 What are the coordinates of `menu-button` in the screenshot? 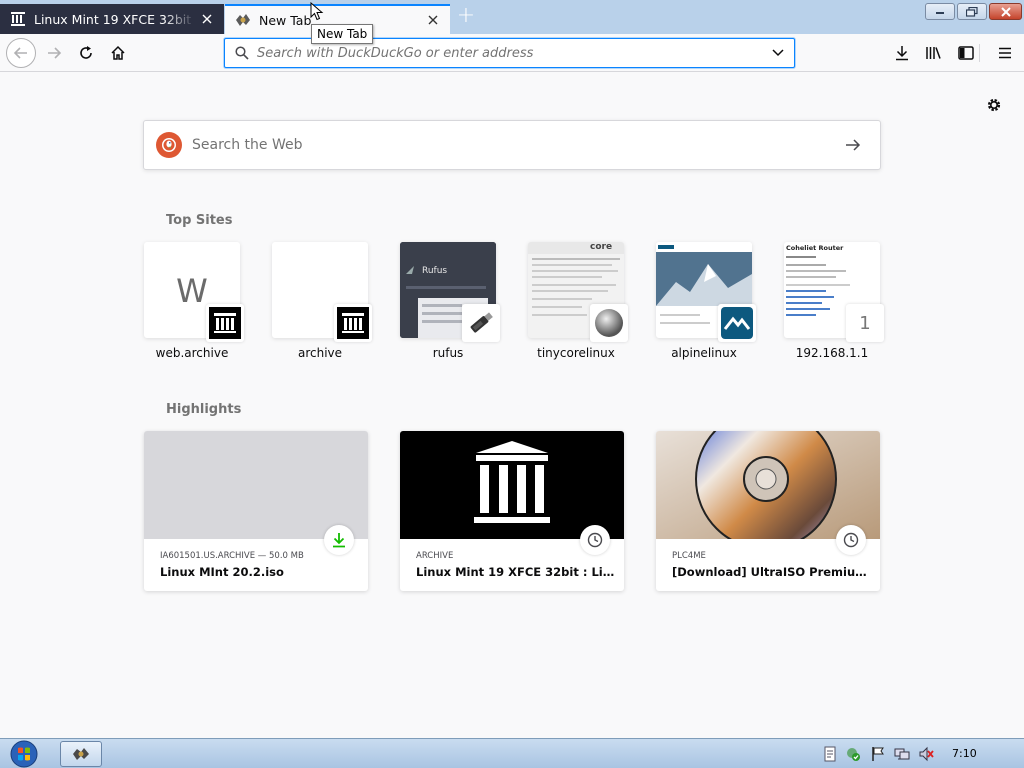 It's located at (1005, 53).